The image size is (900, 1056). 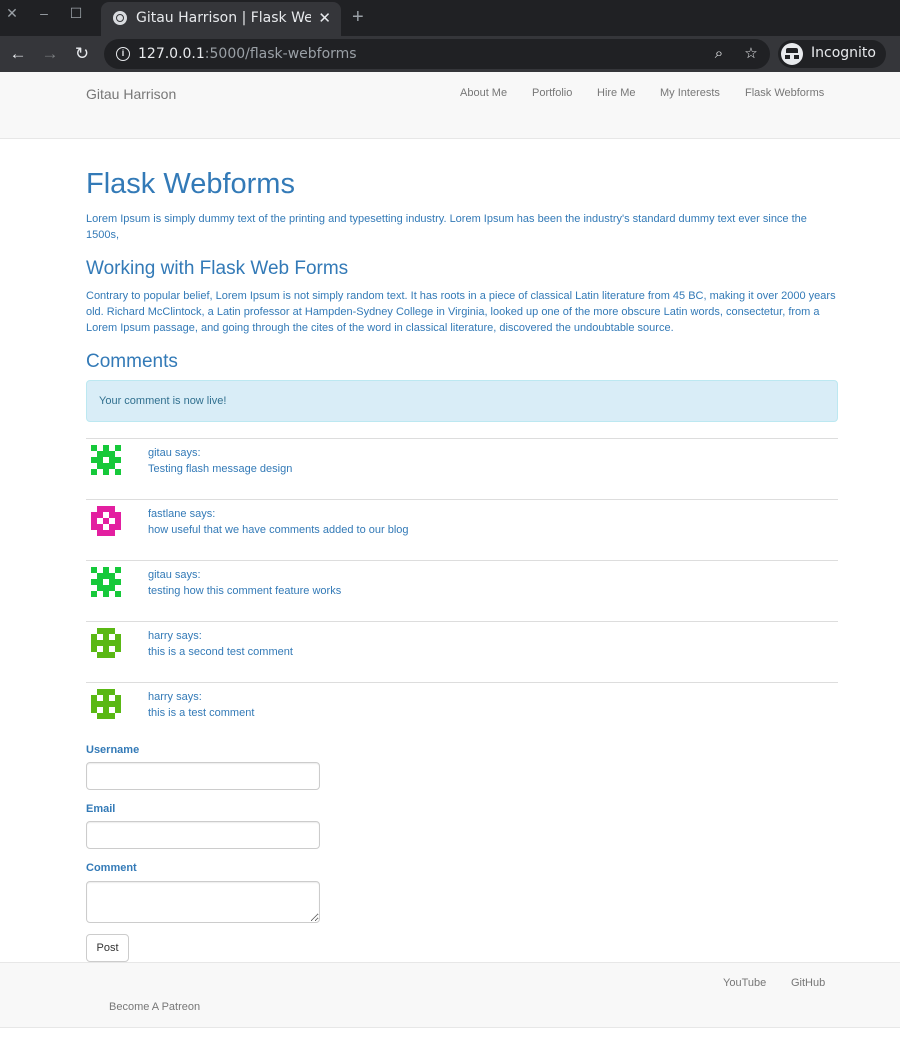 What do you see at coordinates (12, 13) in the screenshot?
I see `window-close-icon: ✕` at bounding box center [12, 13].